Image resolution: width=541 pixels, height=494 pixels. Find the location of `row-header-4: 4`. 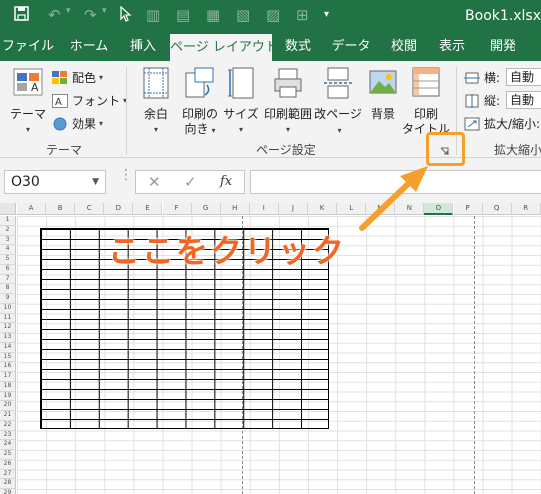

row-header-4: 4 is located at coordinates (8, 250).